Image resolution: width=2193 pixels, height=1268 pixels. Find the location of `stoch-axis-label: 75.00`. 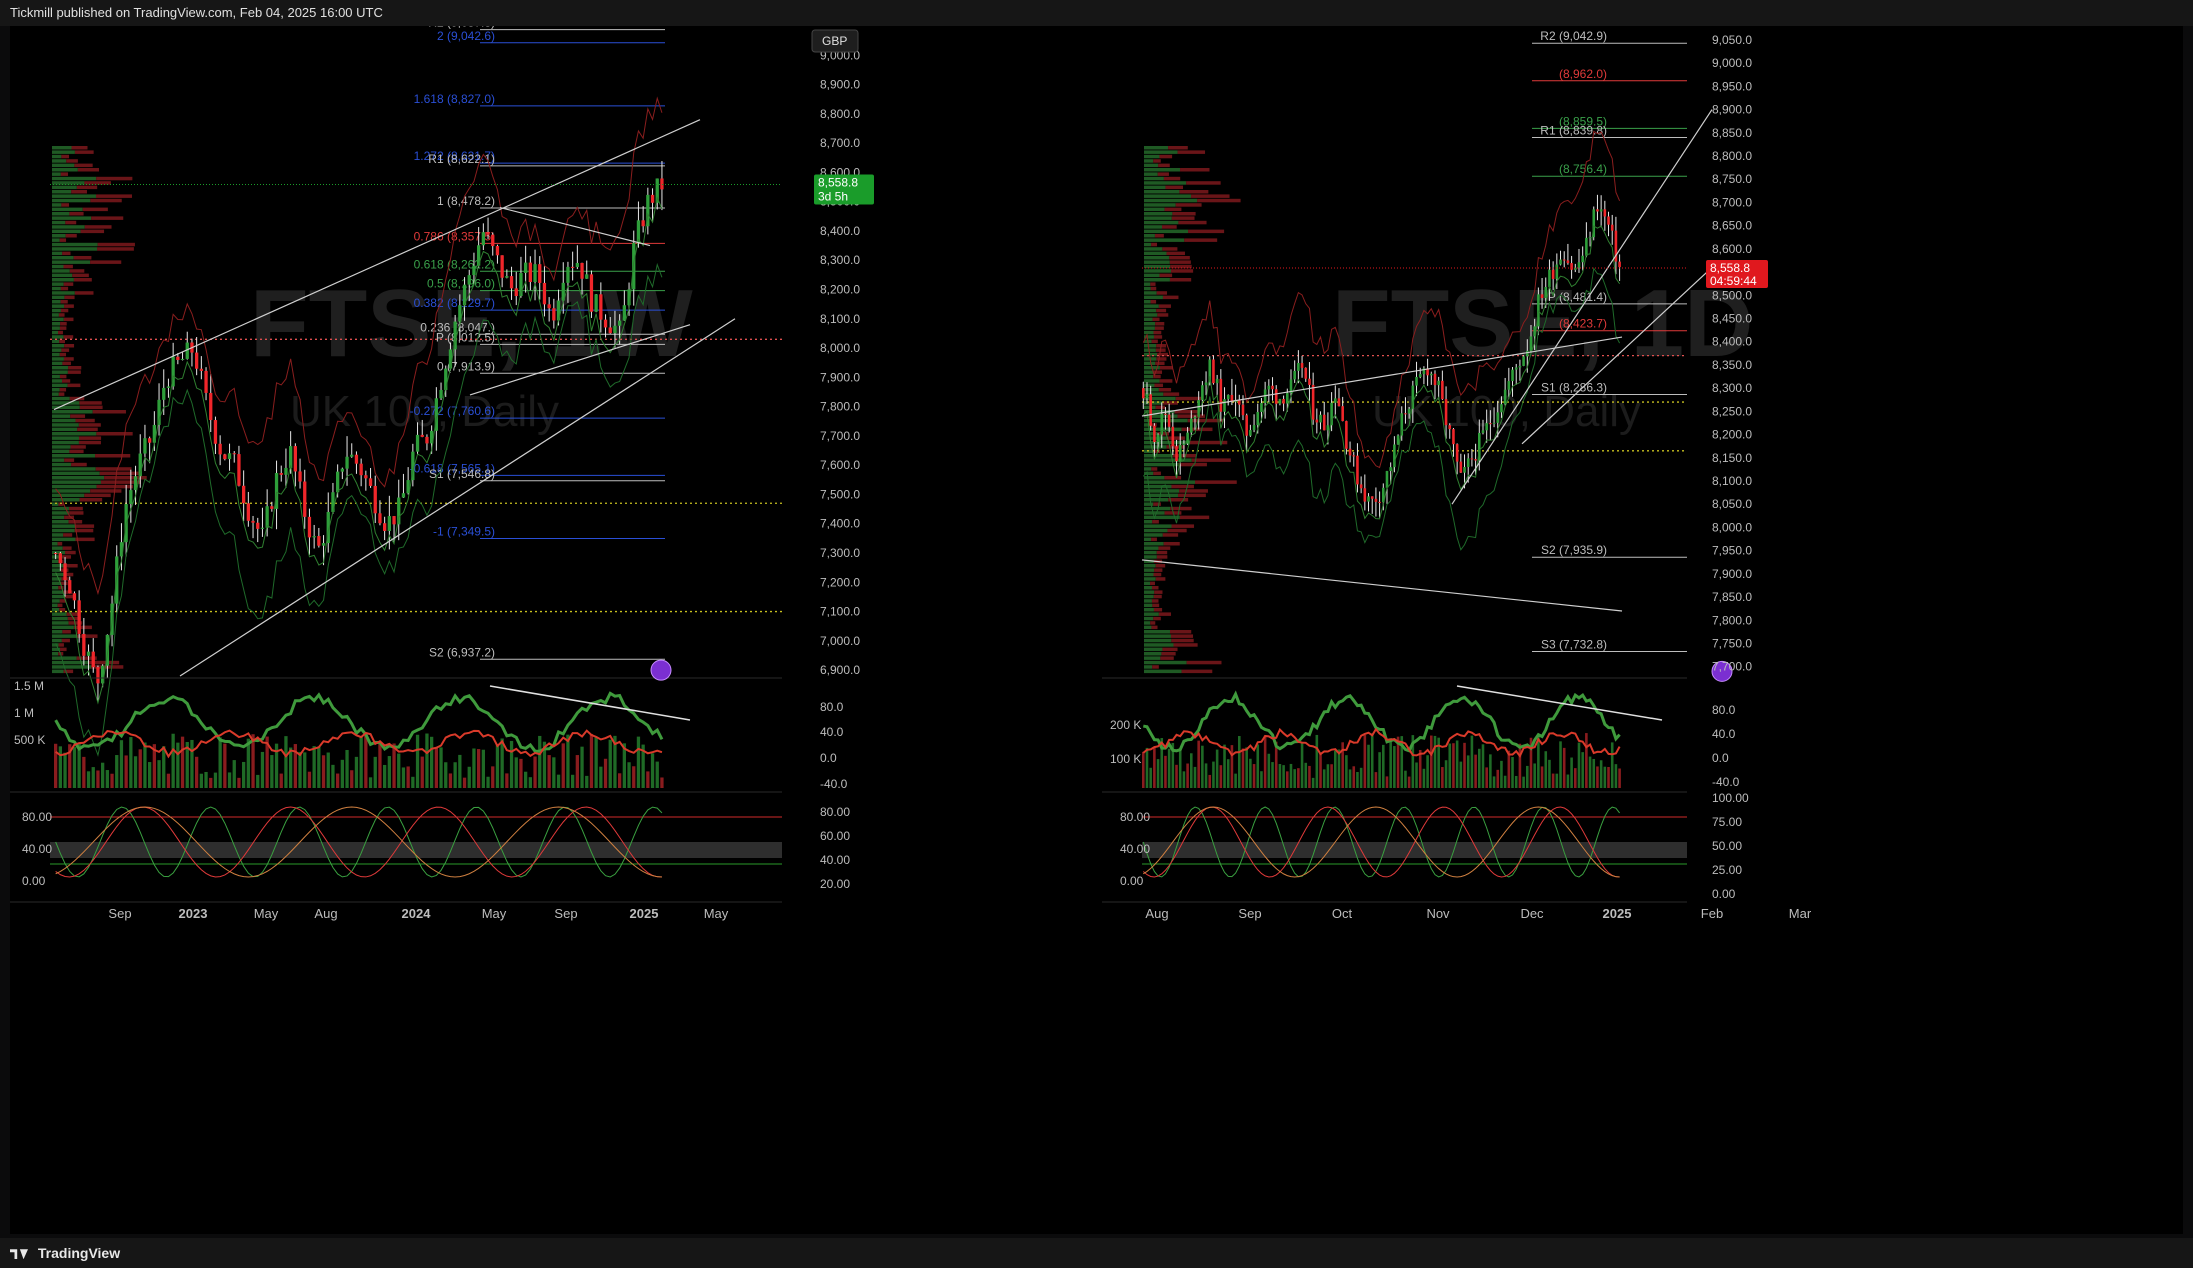

stoch-axis-label: 75.00 is located at coordinates (1727, 822).